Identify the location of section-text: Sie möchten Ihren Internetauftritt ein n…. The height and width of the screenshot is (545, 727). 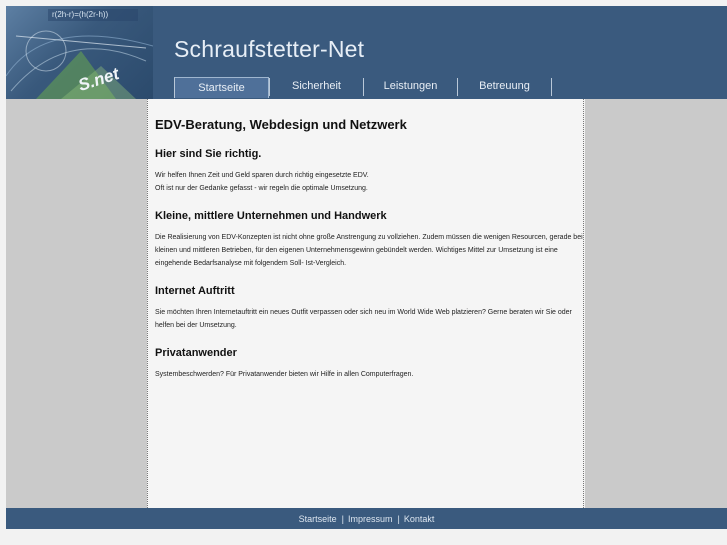
(363, 319).